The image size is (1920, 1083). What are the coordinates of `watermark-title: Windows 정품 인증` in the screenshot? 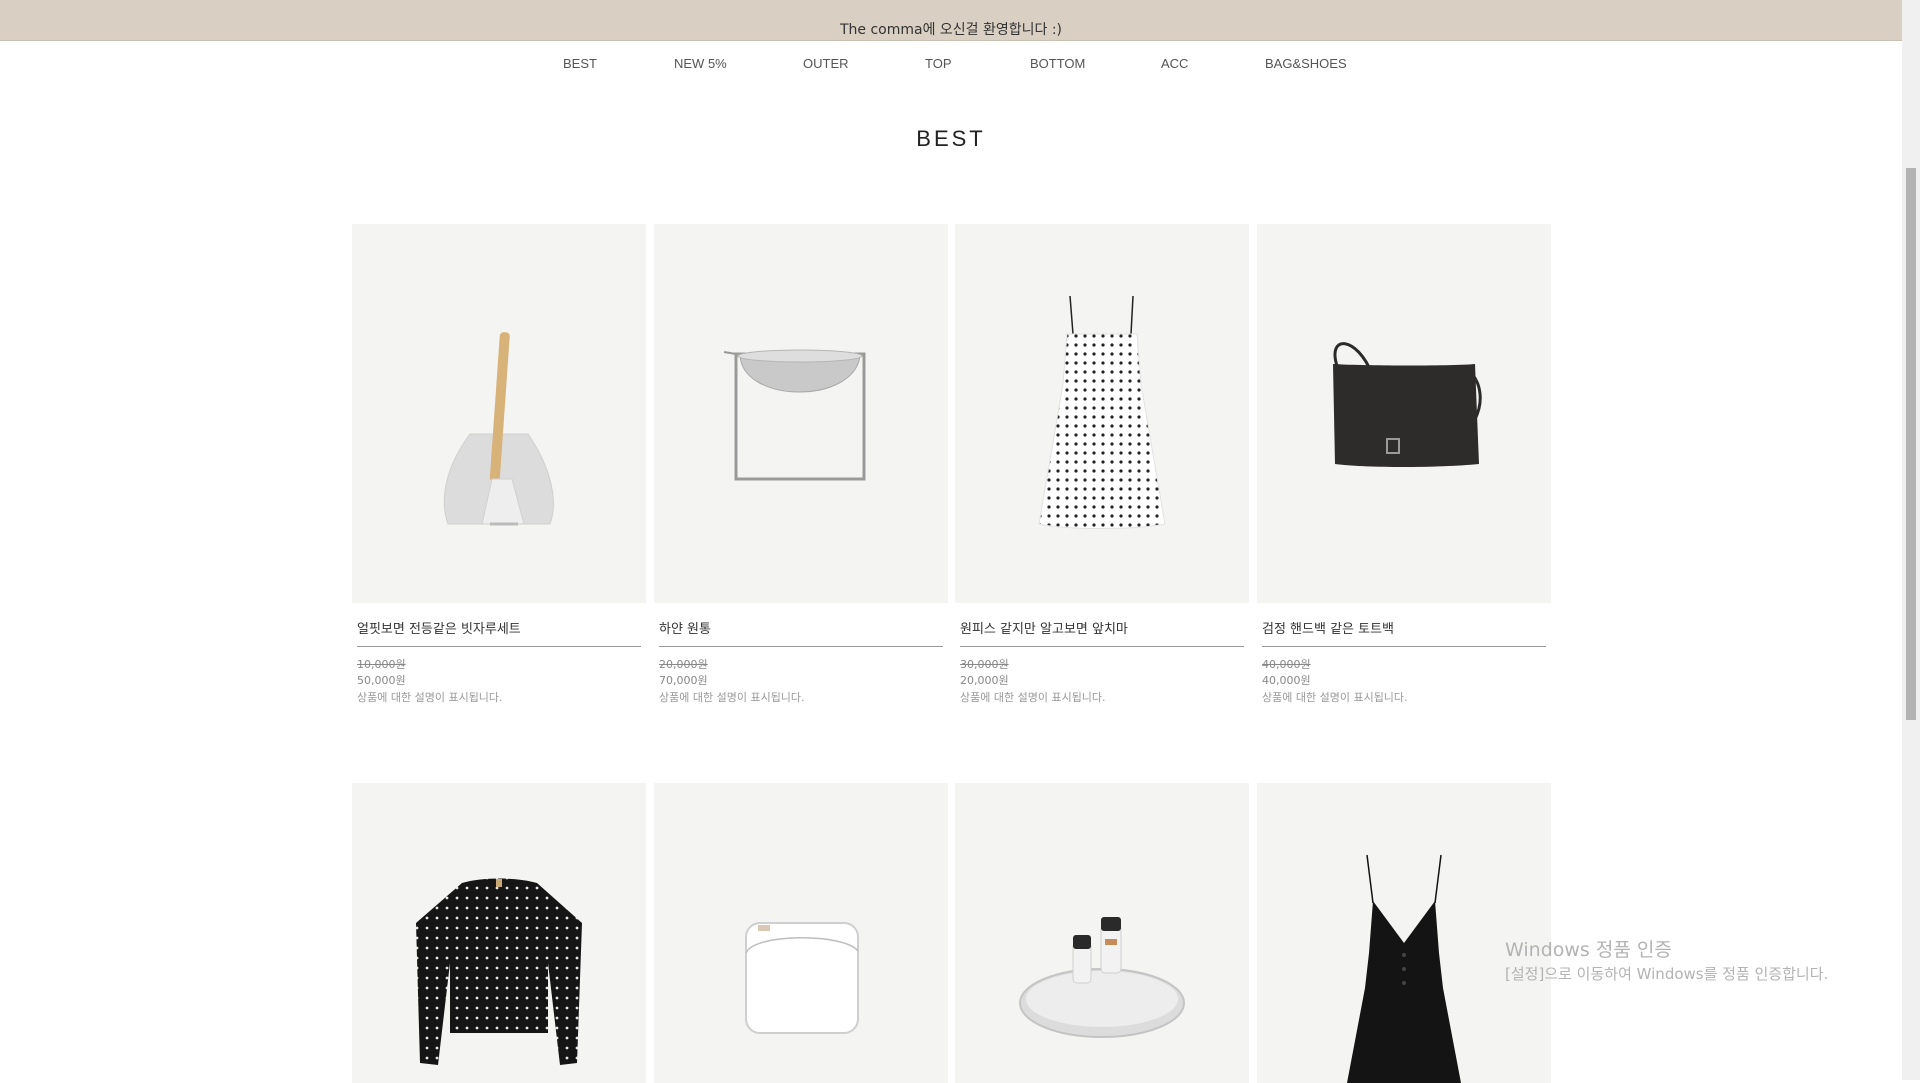 It's located at (1588, 950).